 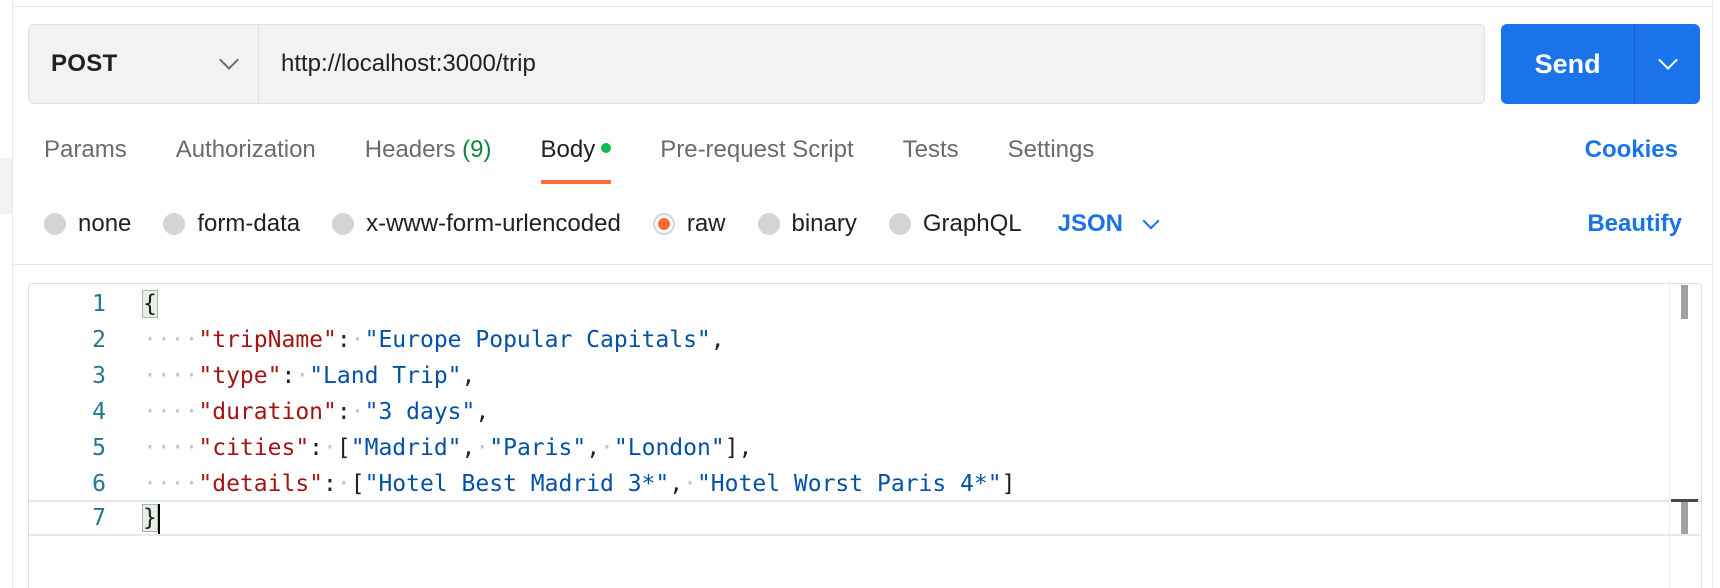 I want to click on code-text: ····"type":·"Land Trip",, so click(x=309, y=376).